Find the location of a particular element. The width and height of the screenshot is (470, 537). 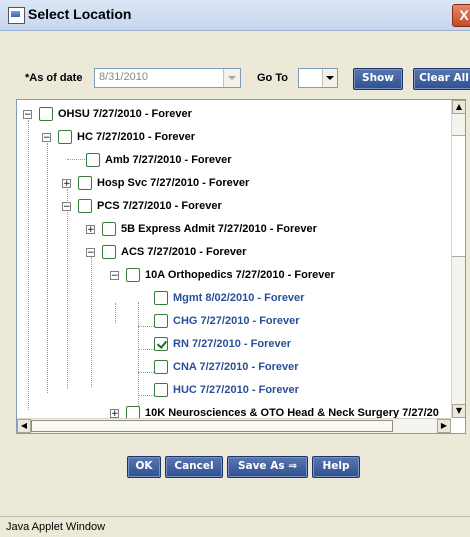

tree-node: + 5B Express Admit 7/27/2010 - Forever is located at coordinates (201, 229).